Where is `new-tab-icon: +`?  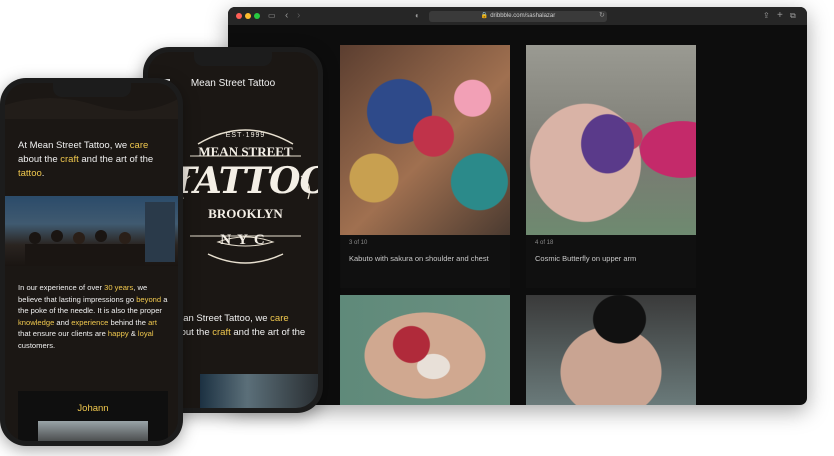 new-tab-icon: + is located at coordinates (780, 16).